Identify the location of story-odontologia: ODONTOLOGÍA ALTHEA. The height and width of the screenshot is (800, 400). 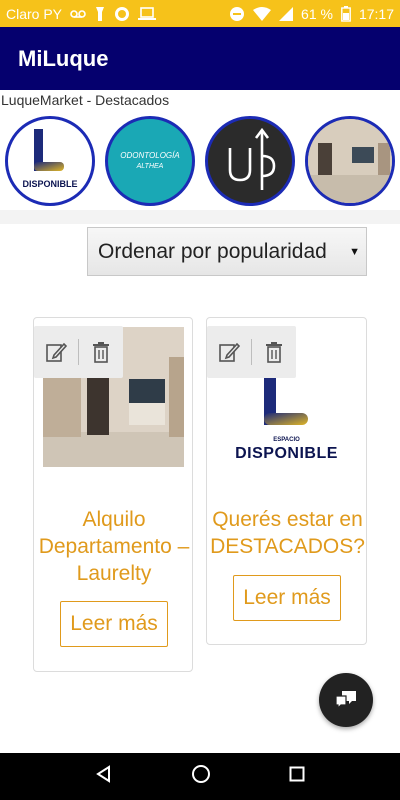
(150, 161).